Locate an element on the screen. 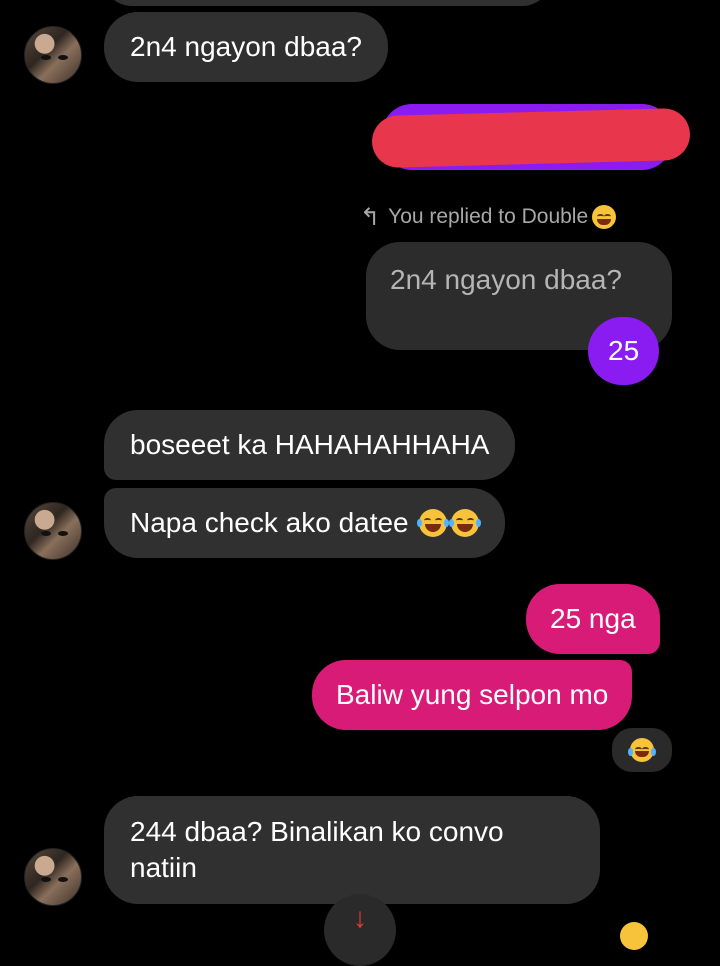 The width and height of the screenshot is (720, 966). reply-indicator: ↰ You replied to Double is located at coordinates (488, 217).